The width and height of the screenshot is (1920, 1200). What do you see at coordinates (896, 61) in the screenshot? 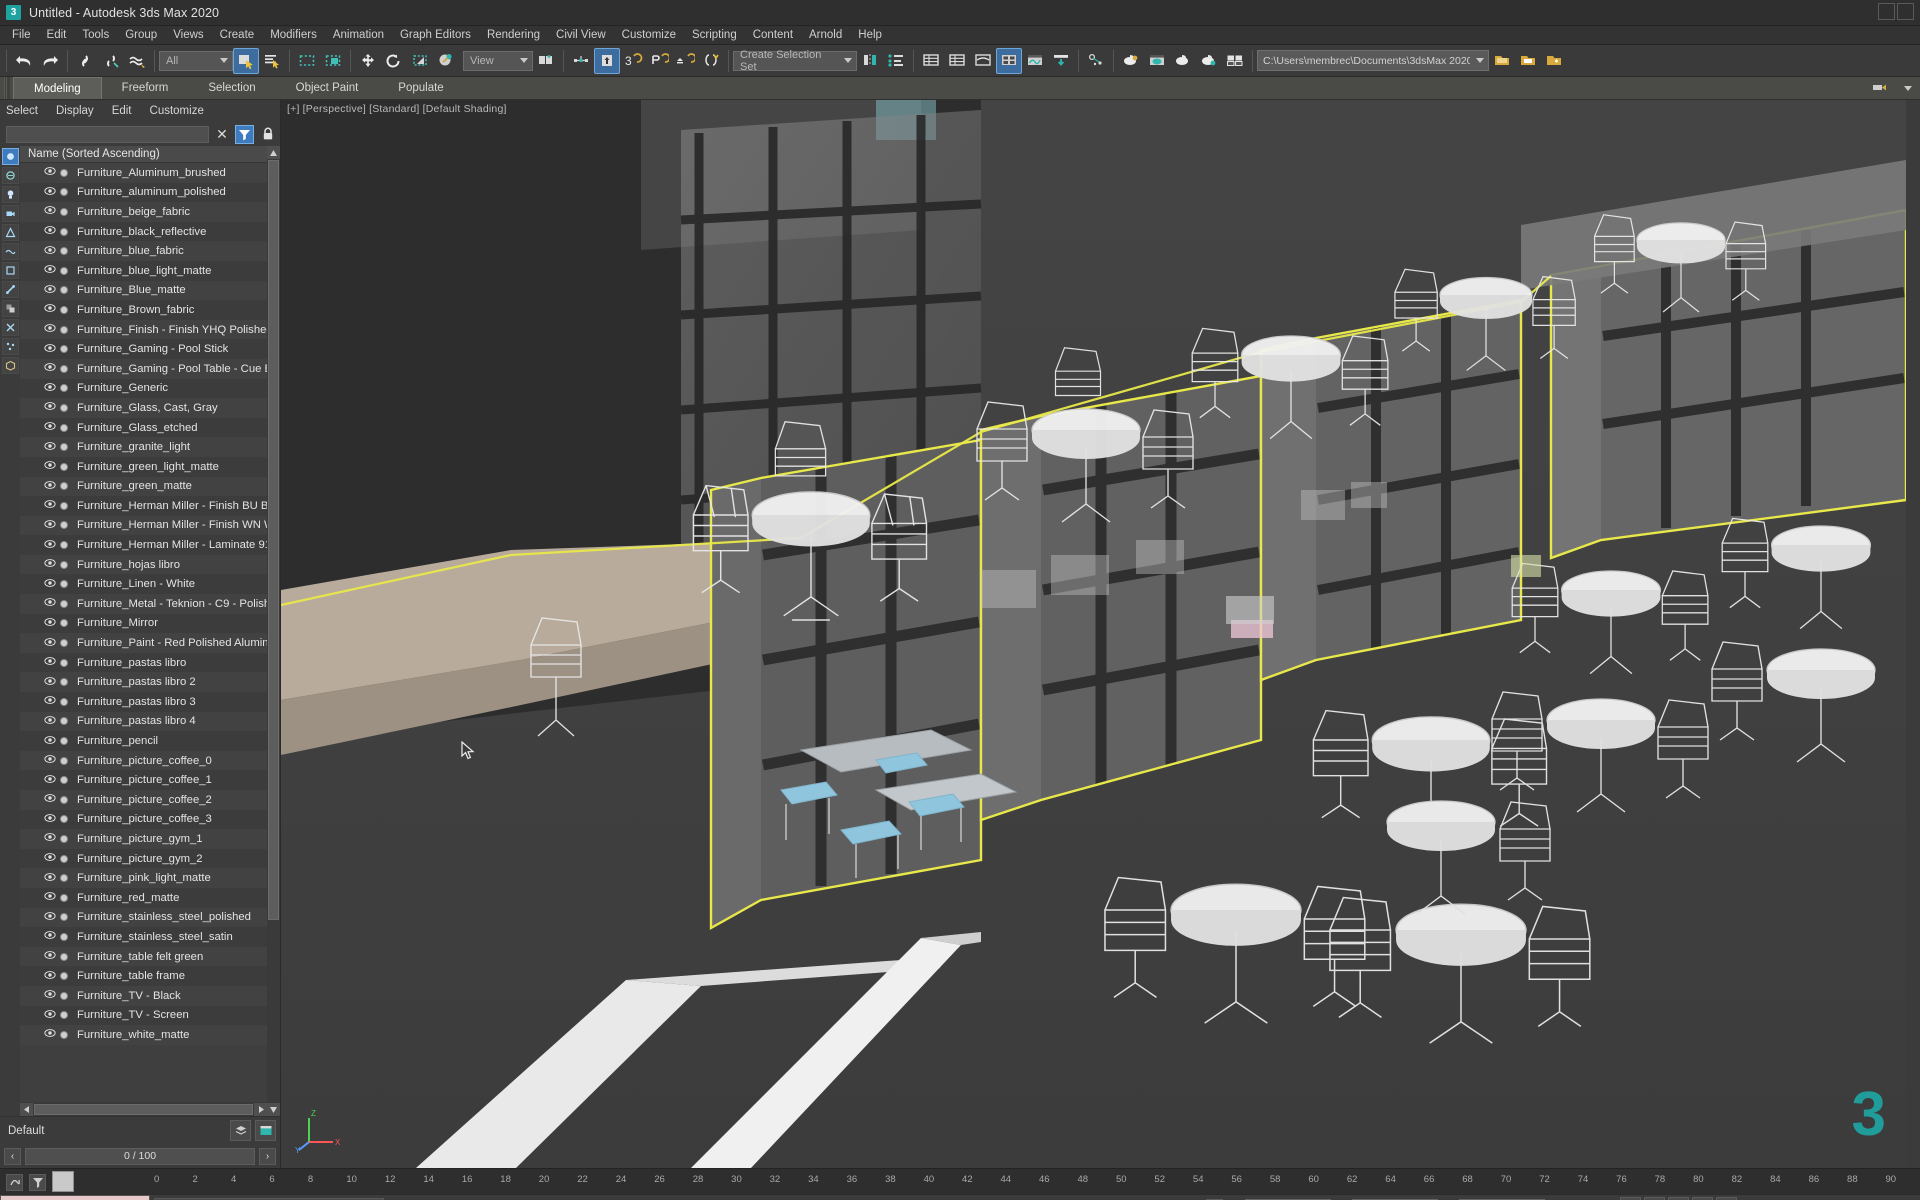
I see `align-icon` at bounding box center [896, 61].